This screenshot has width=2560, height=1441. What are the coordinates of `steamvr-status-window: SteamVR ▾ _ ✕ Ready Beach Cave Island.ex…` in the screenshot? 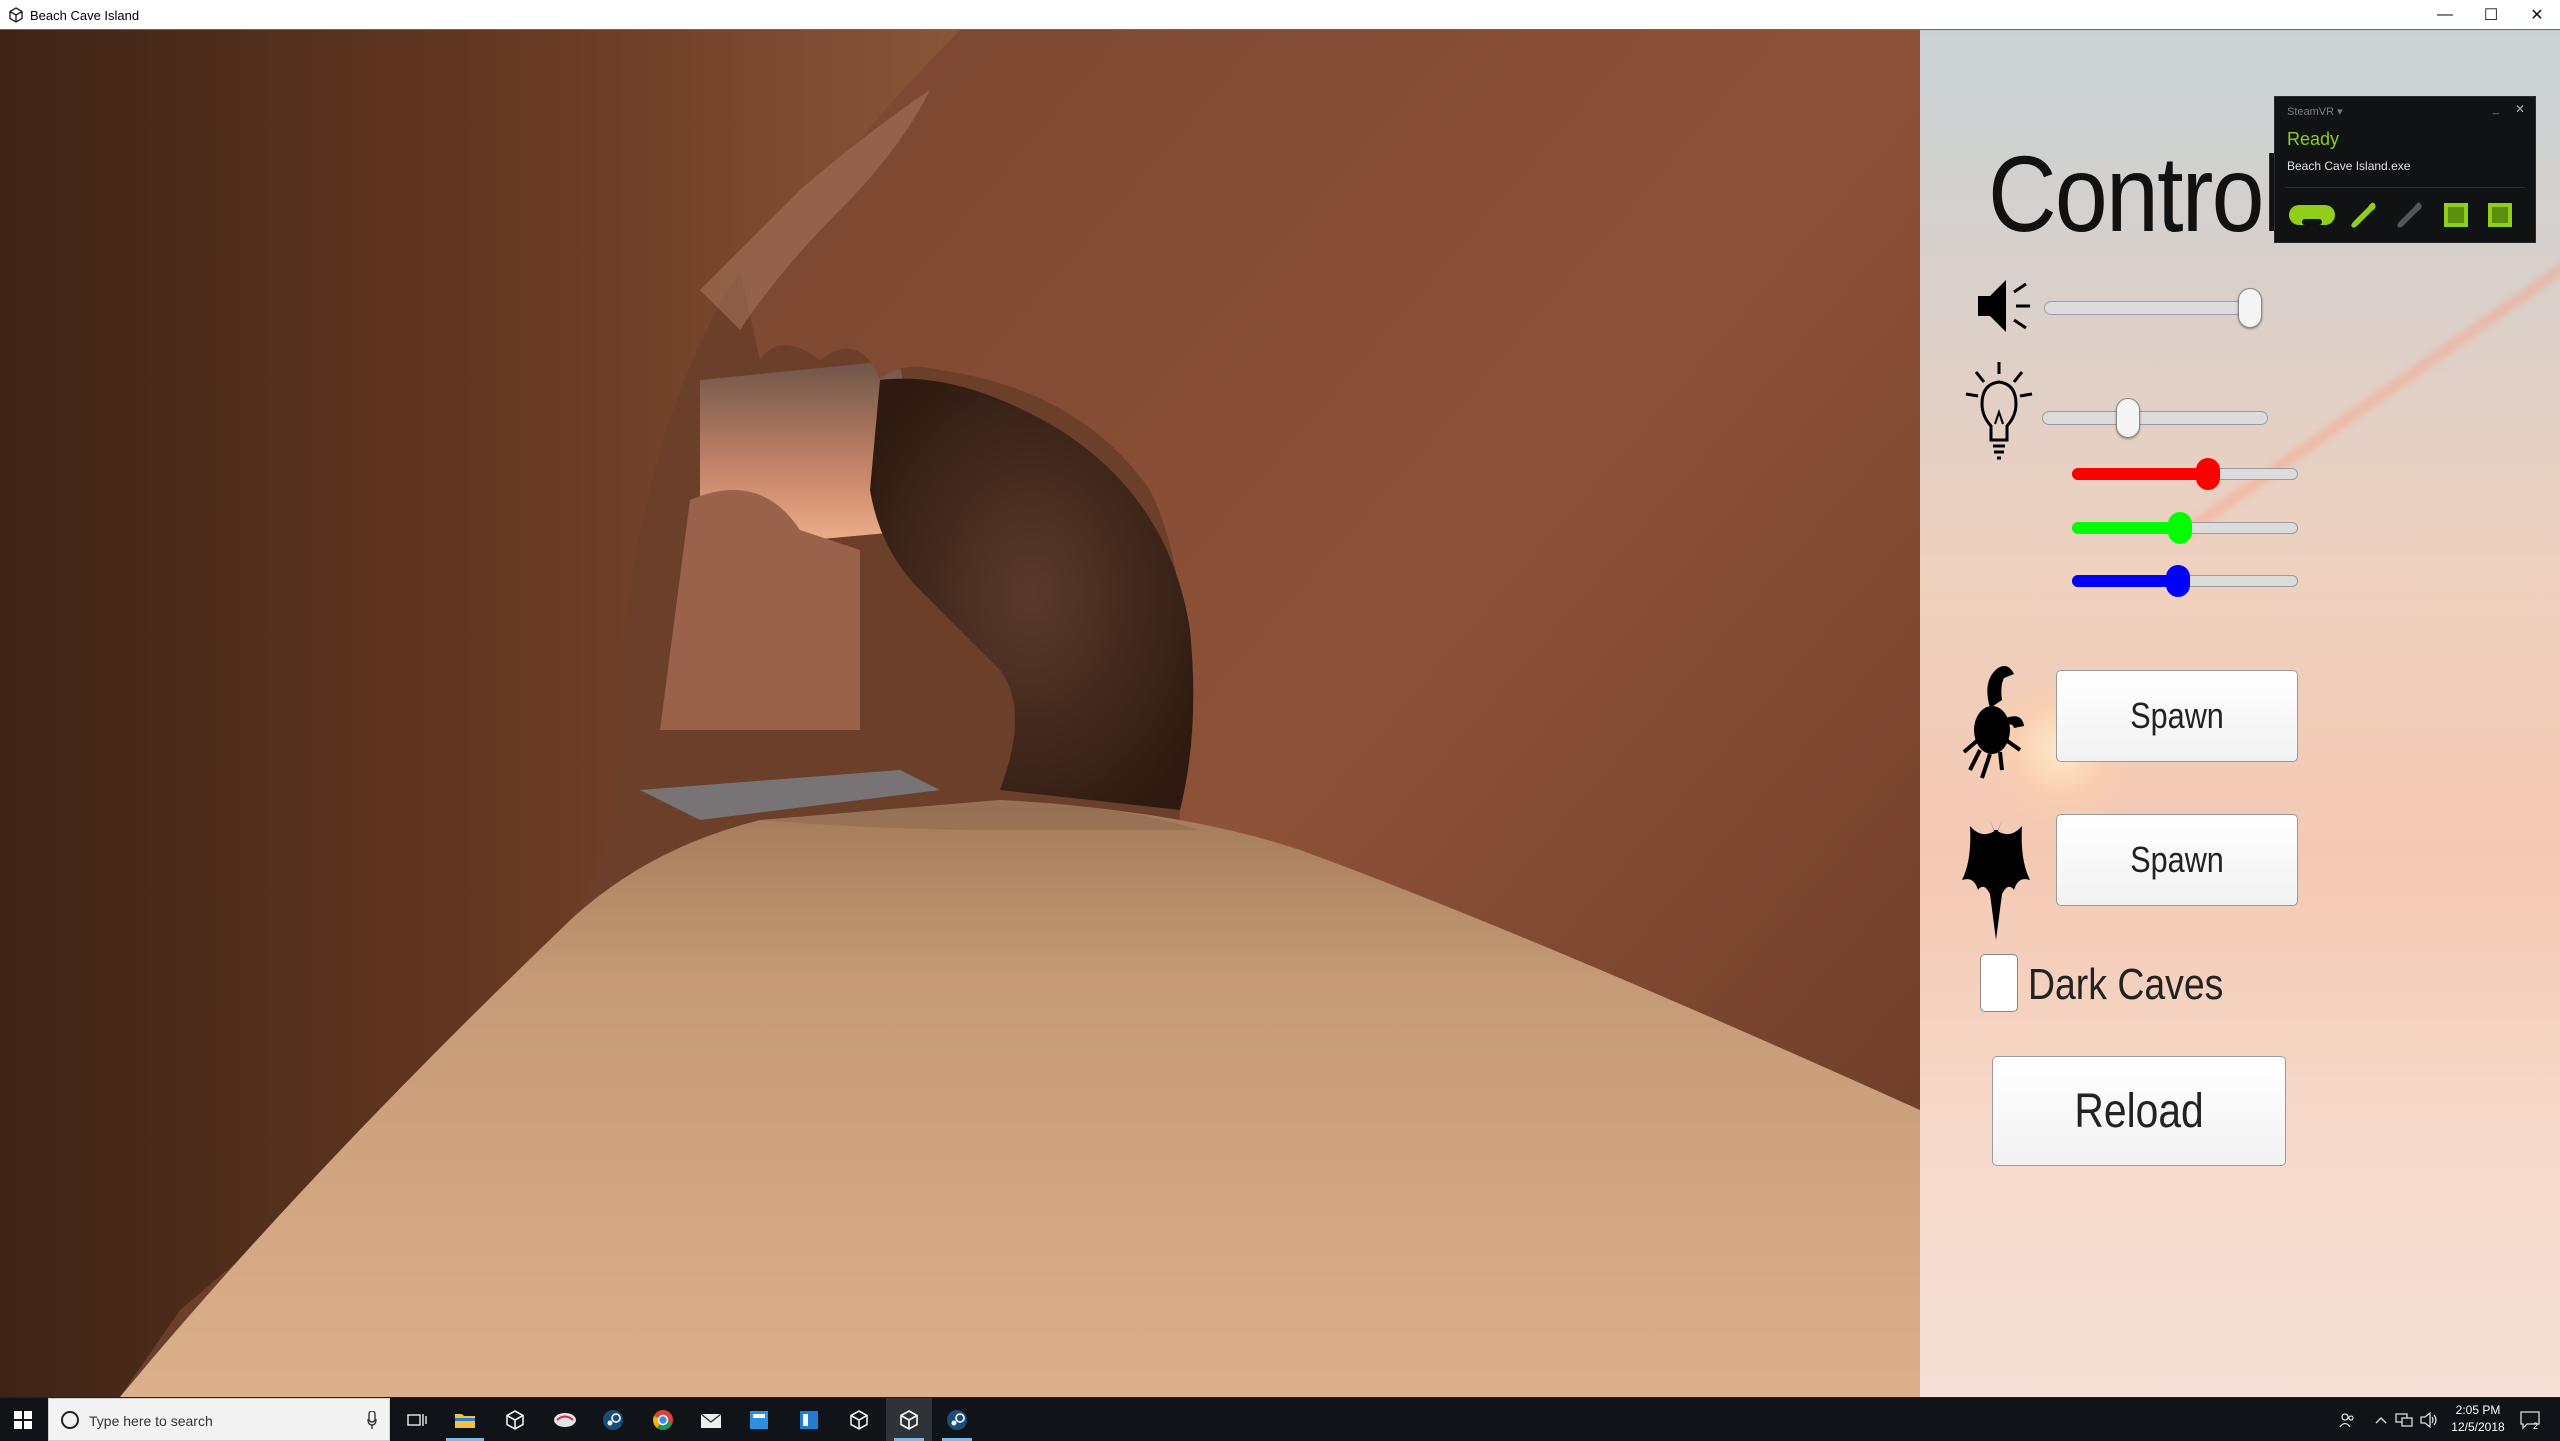 It's located at (2405, 169).